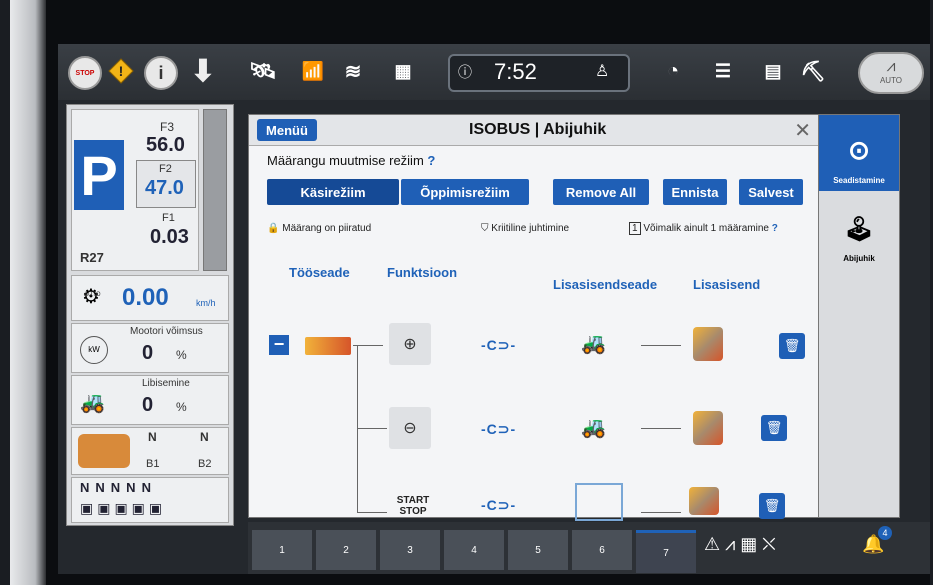 The width and height of the screenshot is (933, 585). What do you see at coordinates (319, 272) in the screenshot?
I see `col-device: Tööseade` at bounding box center [319, 272].